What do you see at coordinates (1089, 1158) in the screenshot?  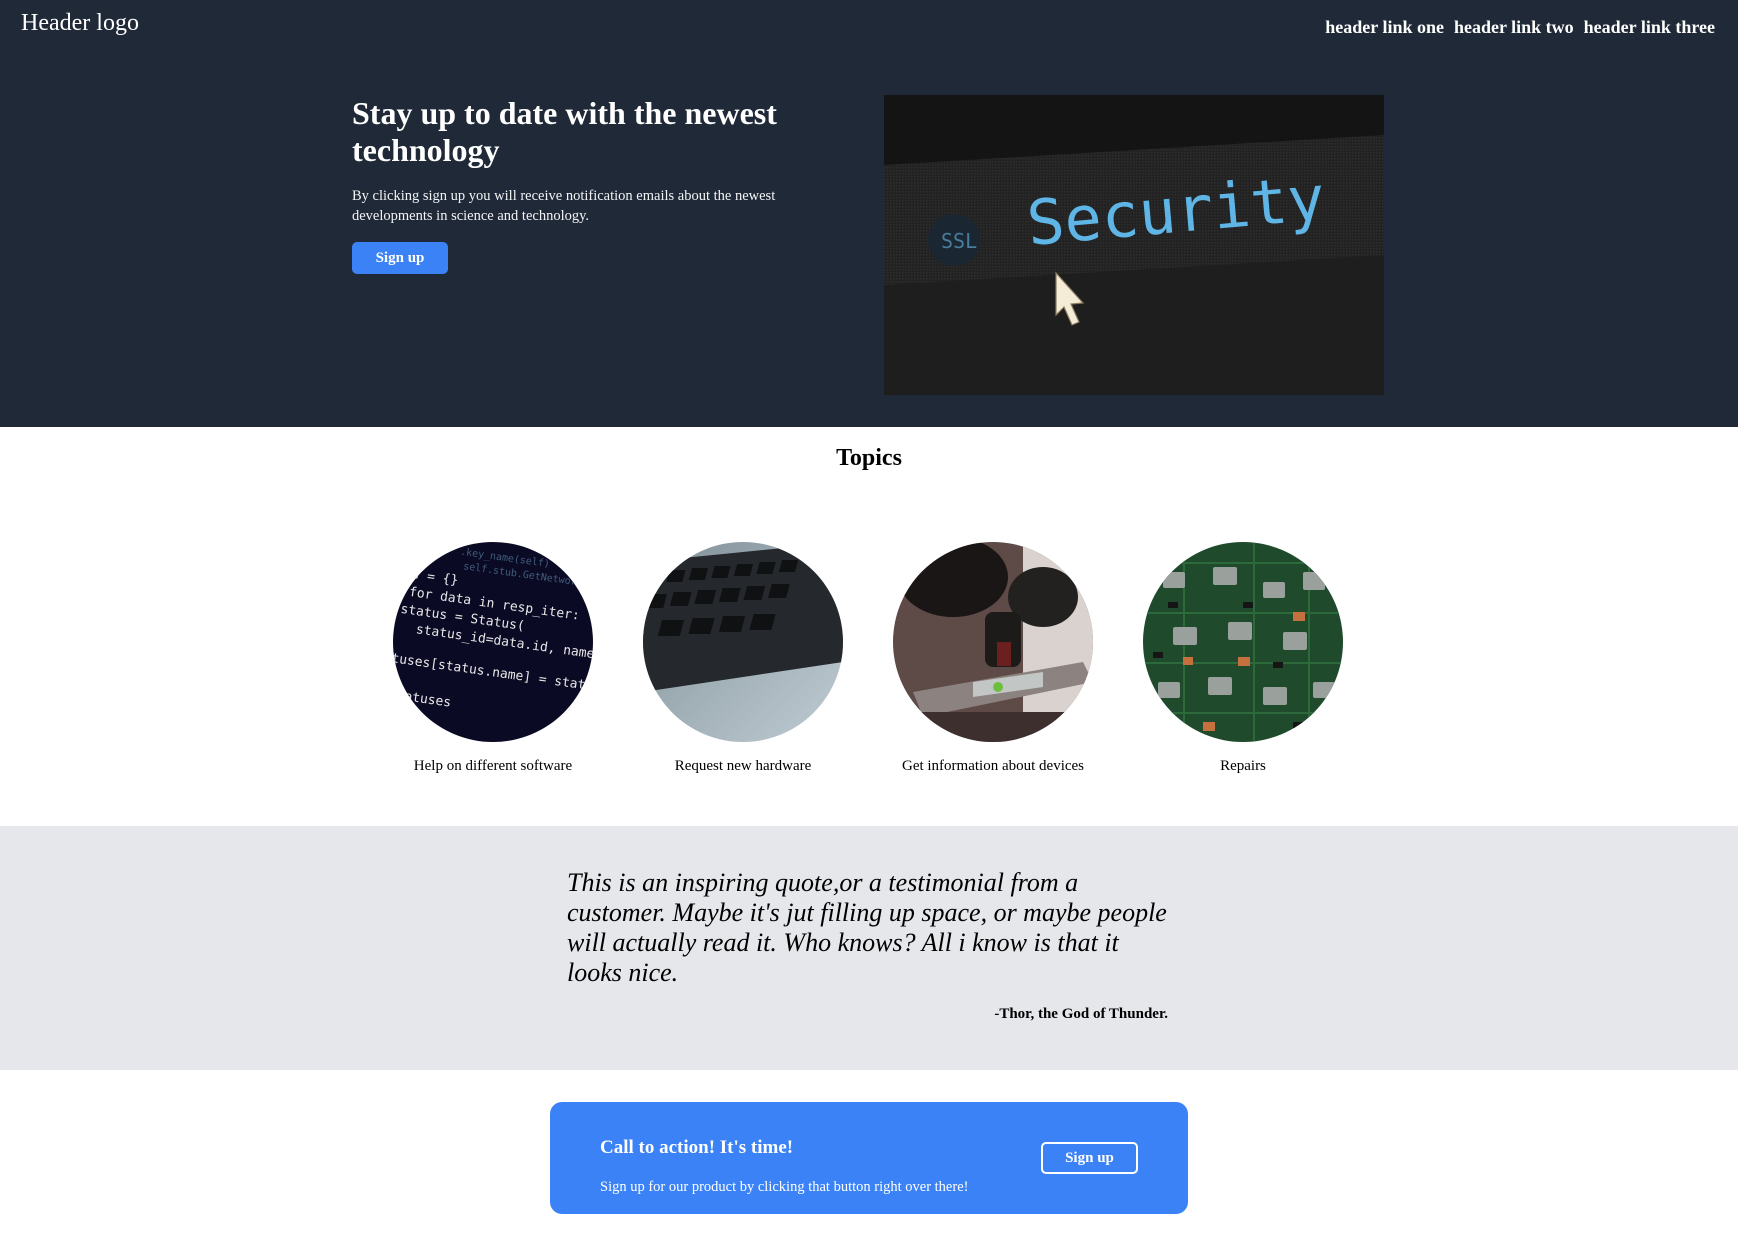 I see `cta-signup-button: Sign up` at bounding box center [1089, 1158].